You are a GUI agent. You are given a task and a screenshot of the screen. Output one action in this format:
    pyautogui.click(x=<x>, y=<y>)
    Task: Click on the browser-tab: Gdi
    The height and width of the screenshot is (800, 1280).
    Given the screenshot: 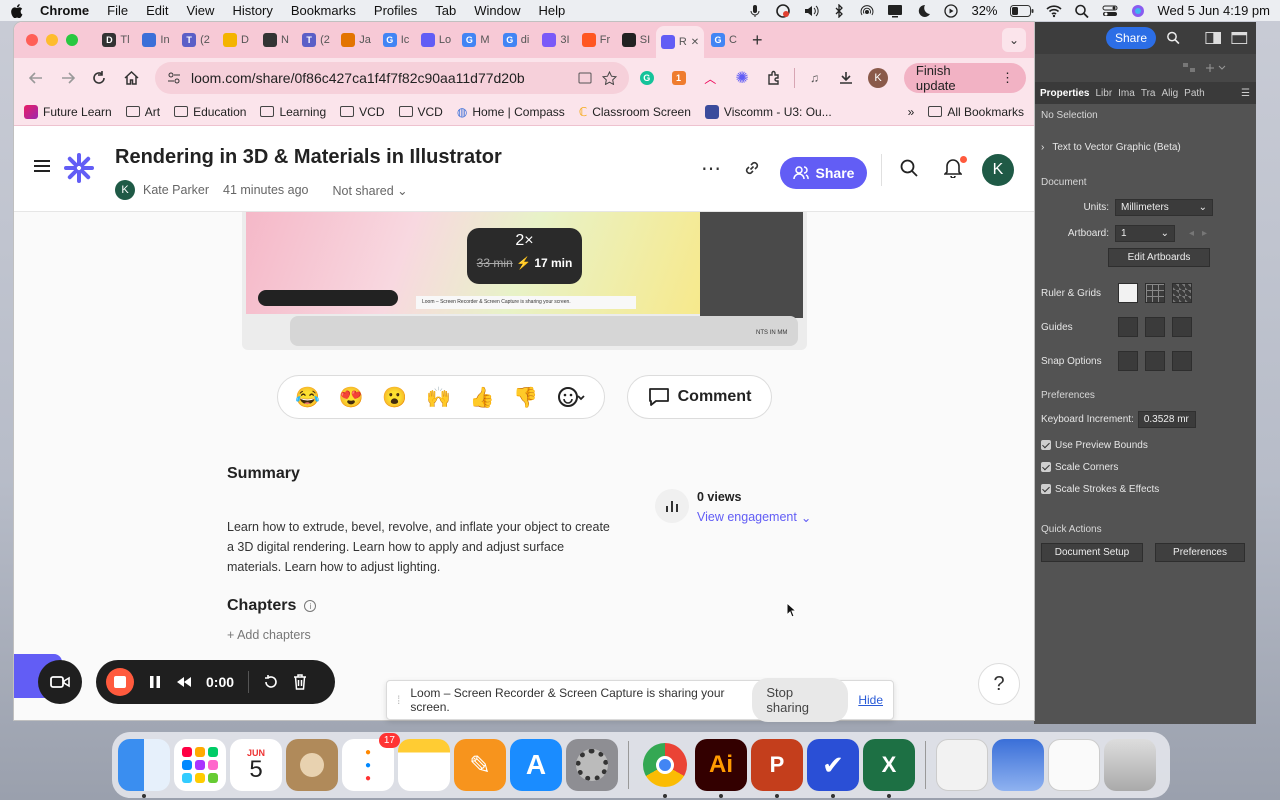 What is the action you would take?
    pyautogui.click(x=516, y=40)
    